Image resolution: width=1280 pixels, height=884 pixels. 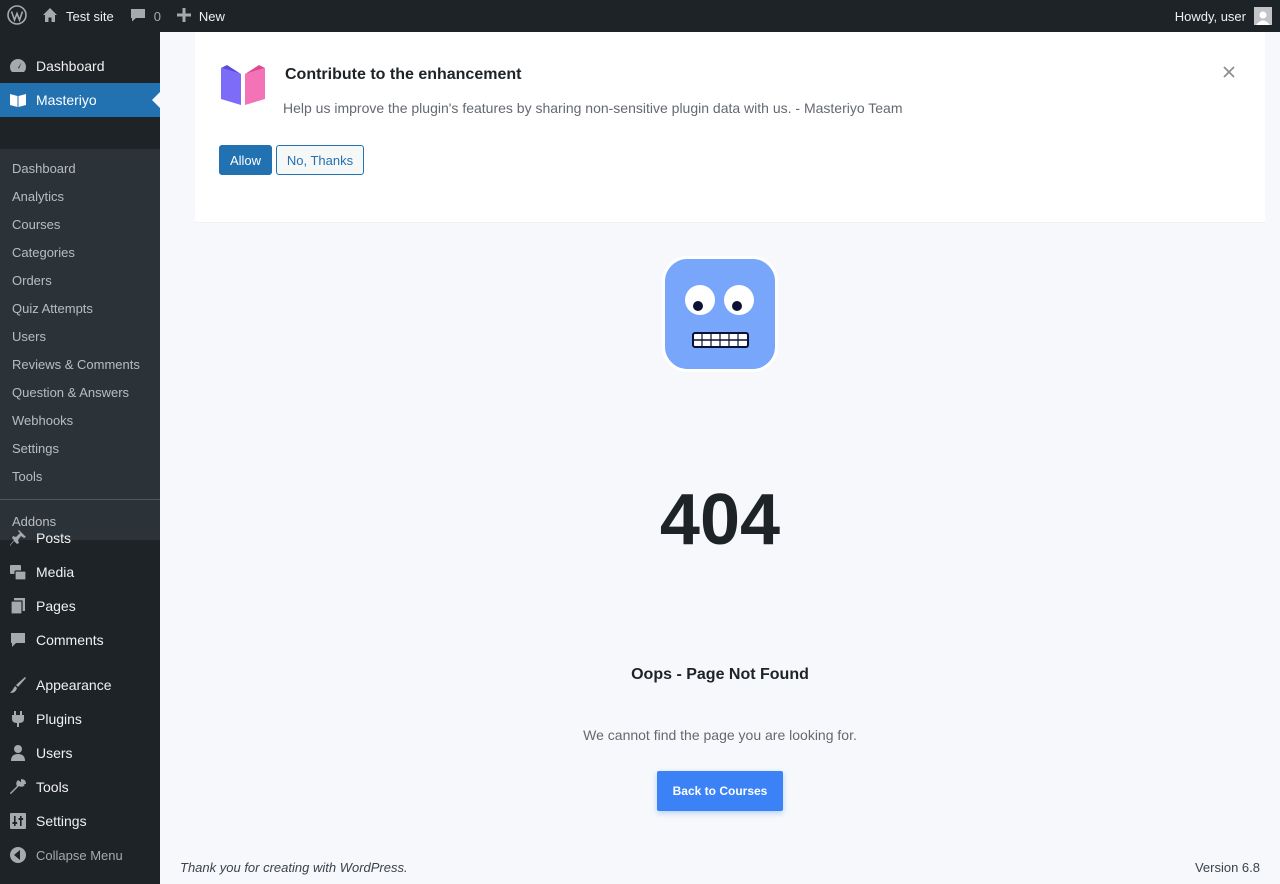 I want to click on menu-label: Comments, so click(x=70, y=640).